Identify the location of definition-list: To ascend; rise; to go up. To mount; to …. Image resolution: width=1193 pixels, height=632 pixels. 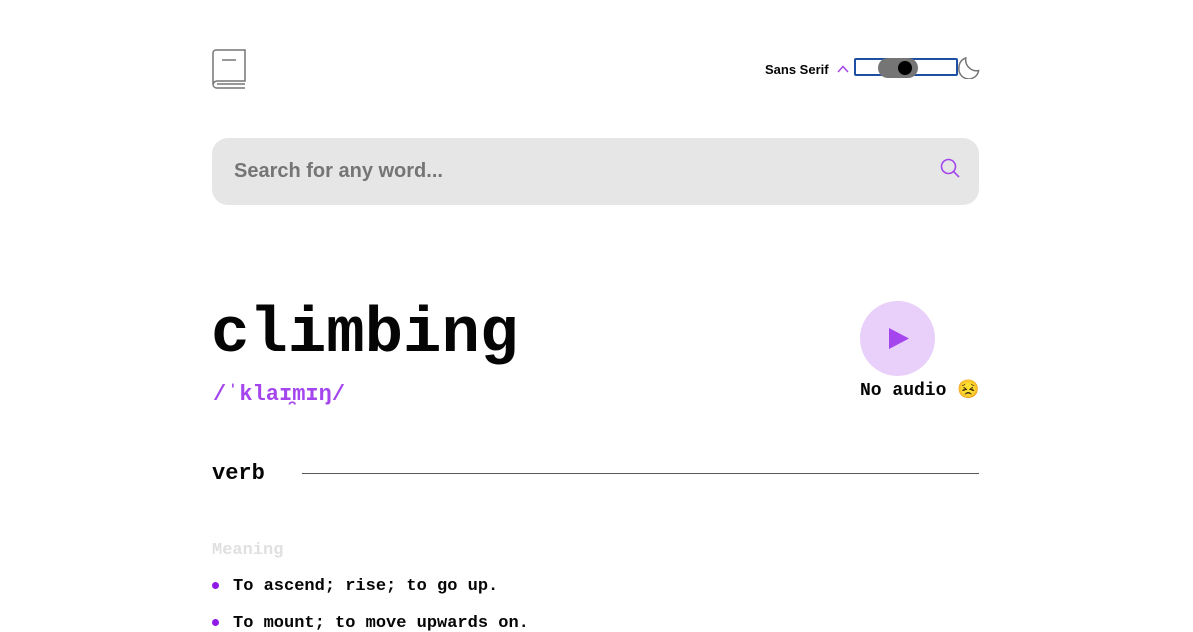
(370, 604).